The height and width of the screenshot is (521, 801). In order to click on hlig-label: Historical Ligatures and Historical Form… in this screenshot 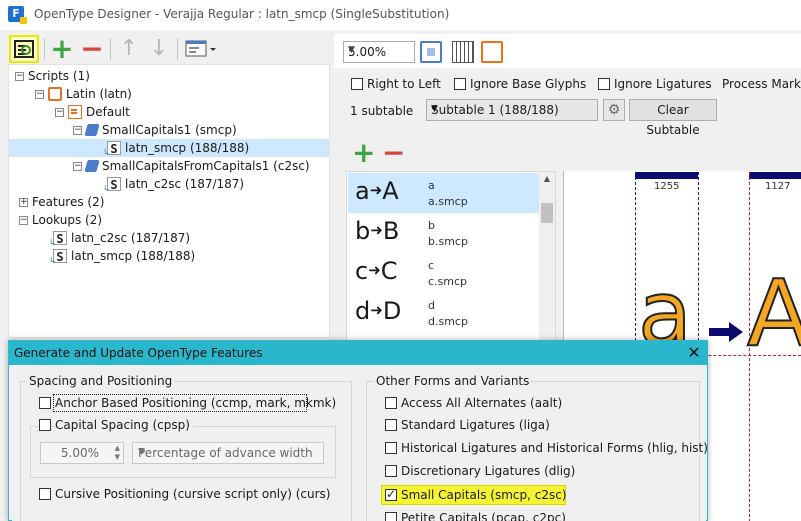, I will do `click(554, 448)`.